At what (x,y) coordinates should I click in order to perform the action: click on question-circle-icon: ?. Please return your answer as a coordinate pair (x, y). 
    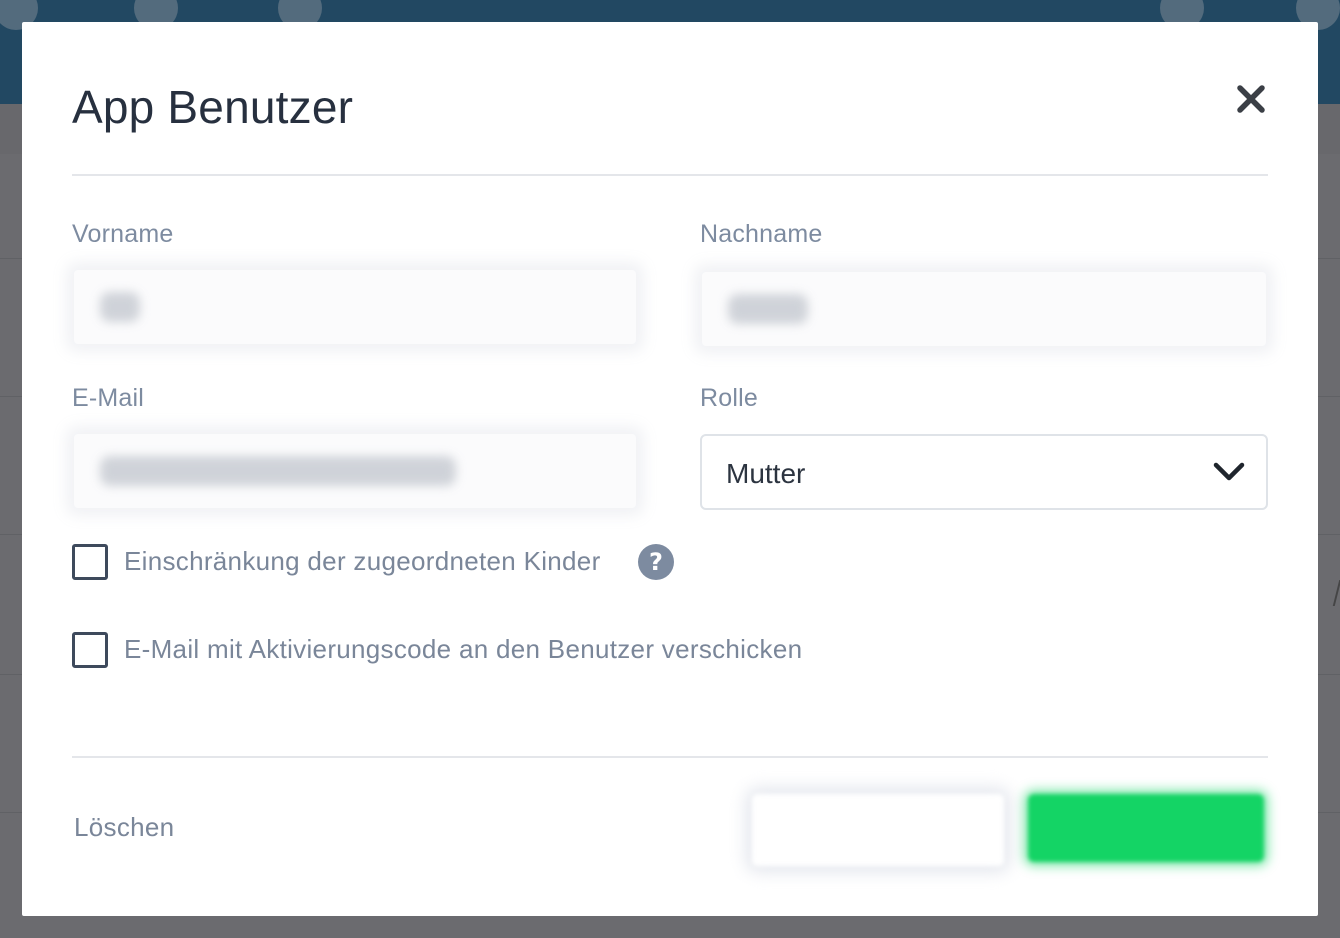
    Looking at the image, I should click on (656, 562).